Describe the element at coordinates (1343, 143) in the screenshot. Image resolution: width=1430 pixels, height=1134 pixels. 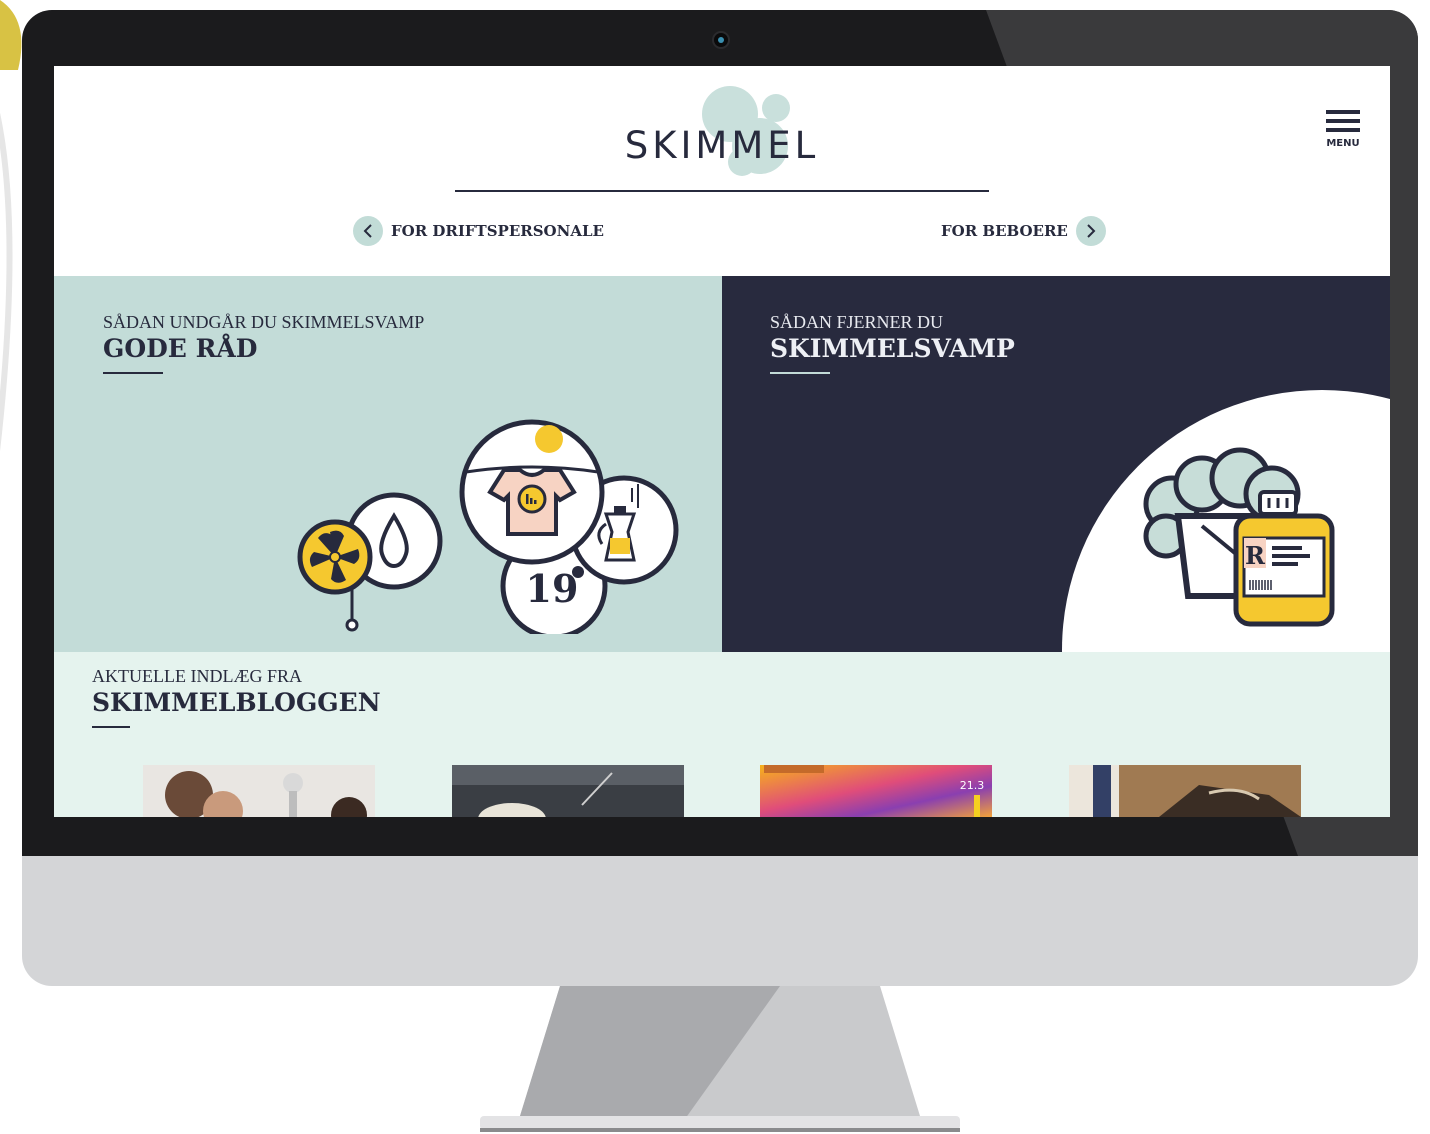
I see `menu-label: MENU` at that location.